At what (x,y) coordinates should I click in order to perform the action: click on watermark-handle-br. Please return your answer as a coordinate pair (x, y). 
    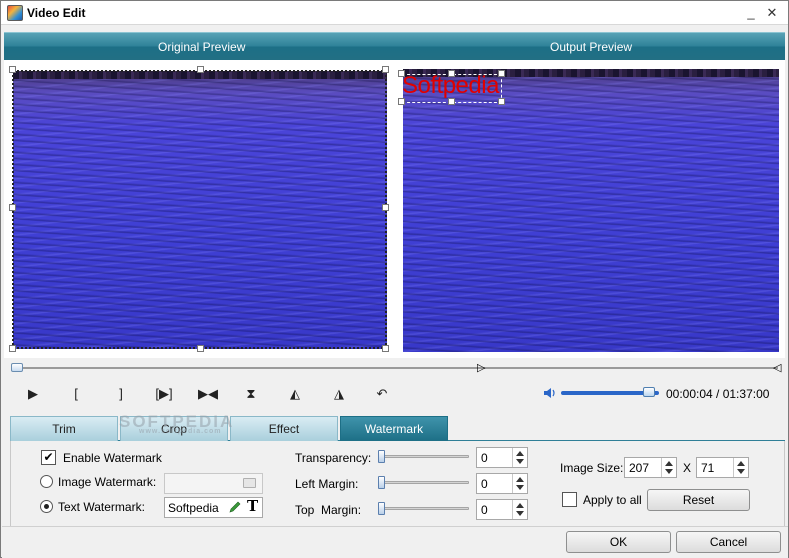
    Looking at the image, I should click on (501, 101).